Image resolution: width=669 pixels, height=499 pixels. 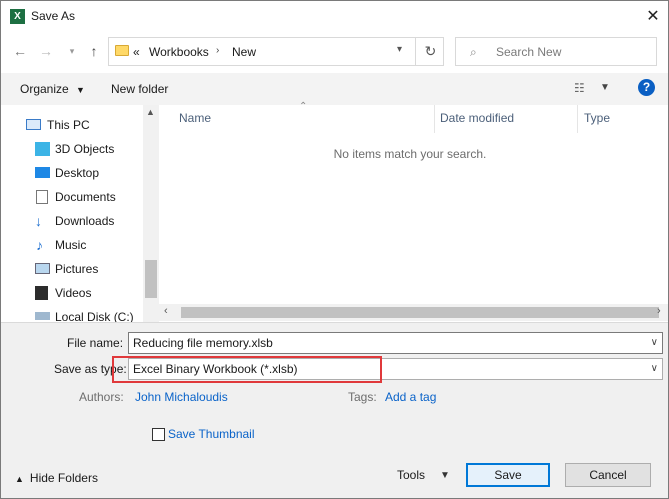 What do you see at coordinates (203, 343) in the screenshot?
I see `file-name-value: Reducing file memory.xlsb` at bounding box center [203, 343].